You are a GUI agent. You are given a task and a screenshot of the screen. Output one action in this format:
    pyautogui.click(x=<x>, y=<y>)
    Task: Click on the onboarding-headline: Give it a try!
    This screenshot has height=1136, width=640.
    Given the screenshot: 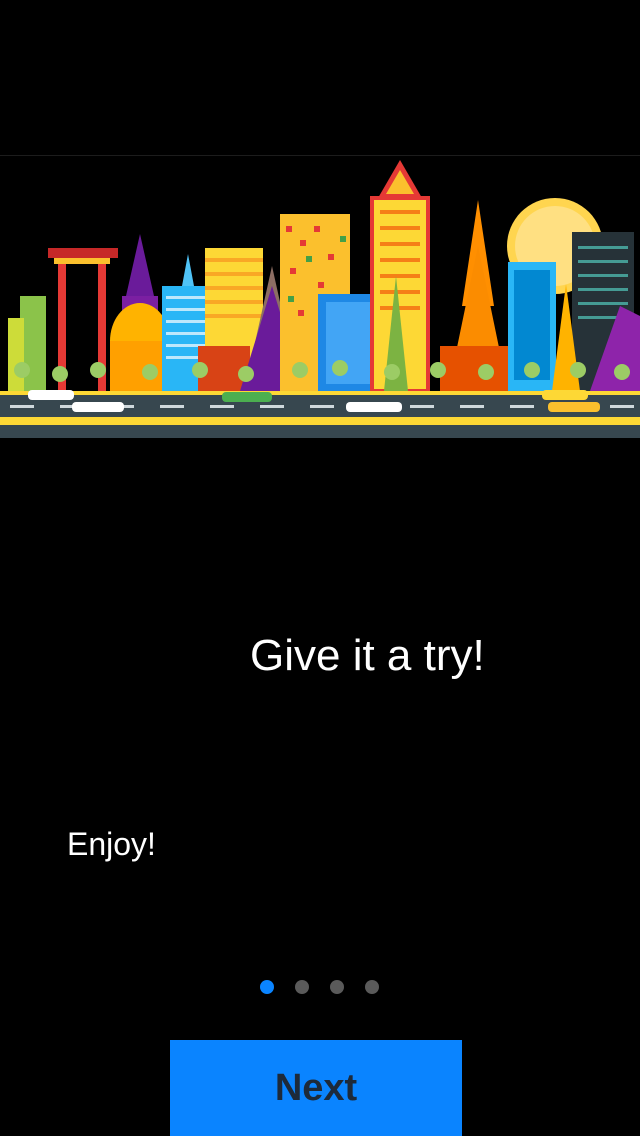 What is the action you would take?
    pyautogui.click(x=367, y=655)
    